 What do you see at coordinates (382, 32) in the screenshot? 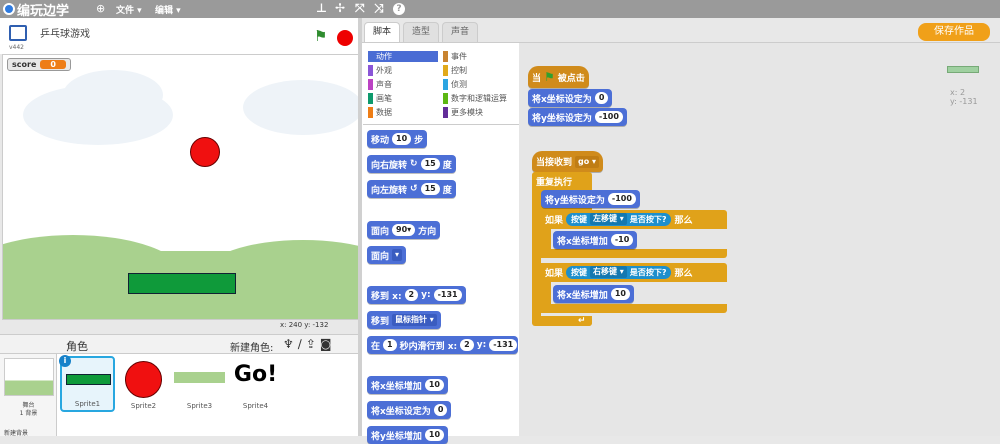
I see `tab-scripts: 脚本` at bounding box center [382, 32].